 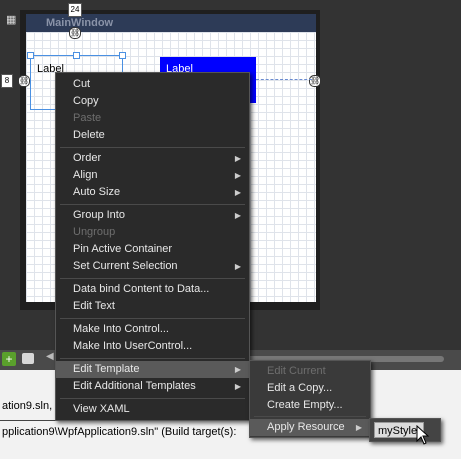 I want to click on menu-item-edit-text: Edit Text, so click(x=152, y=306).